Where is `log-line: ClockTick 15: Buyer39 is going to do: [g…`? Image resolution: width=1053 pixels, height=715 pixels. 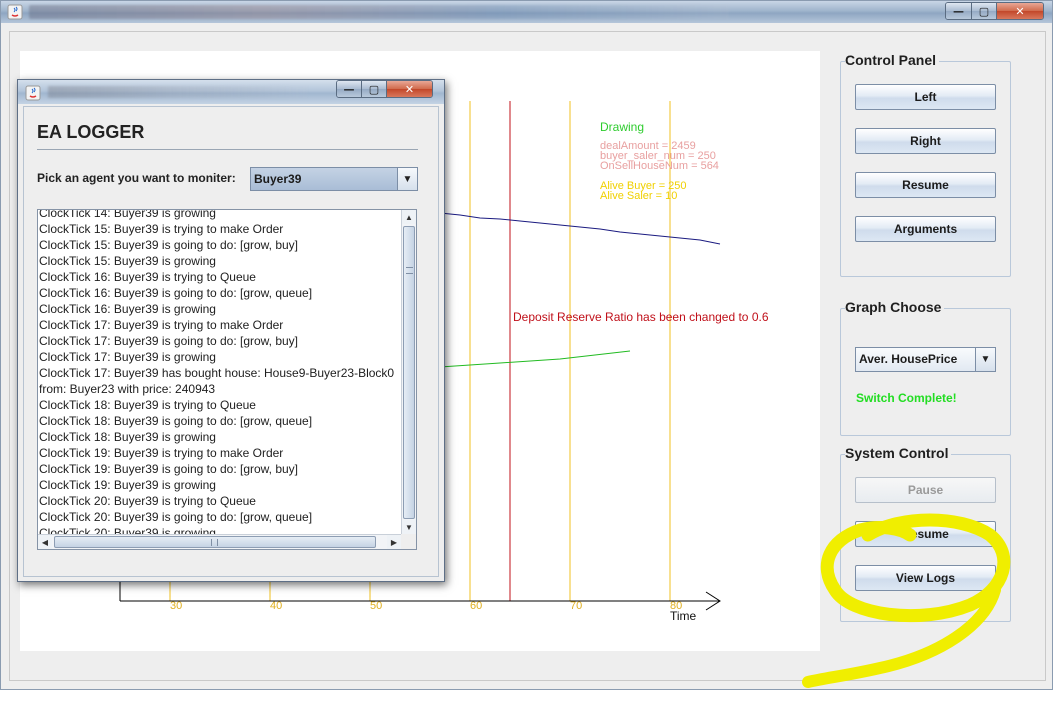
log-line: ClockTick 15: Buyer39 is going to do: [g… is located at coordinates (169, 245).